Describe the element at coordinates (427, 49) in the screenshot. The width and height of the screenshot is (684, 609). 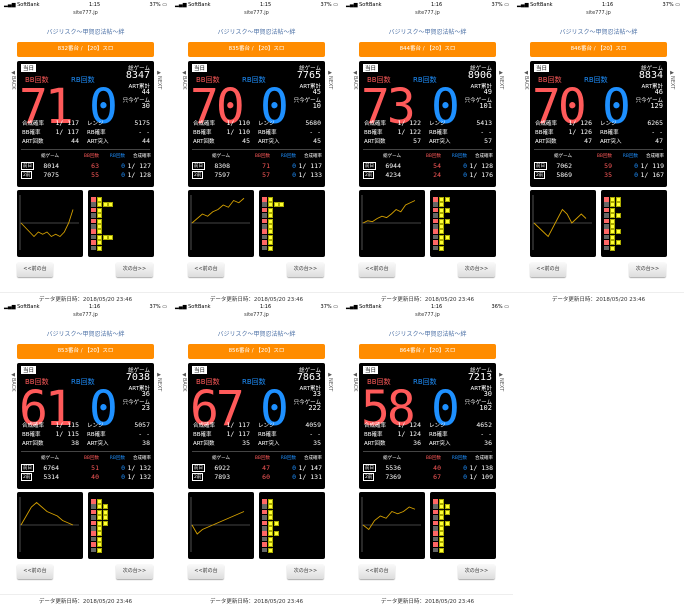
I see `machine-name-button: 844番台 / 【20】スロ` at that location.